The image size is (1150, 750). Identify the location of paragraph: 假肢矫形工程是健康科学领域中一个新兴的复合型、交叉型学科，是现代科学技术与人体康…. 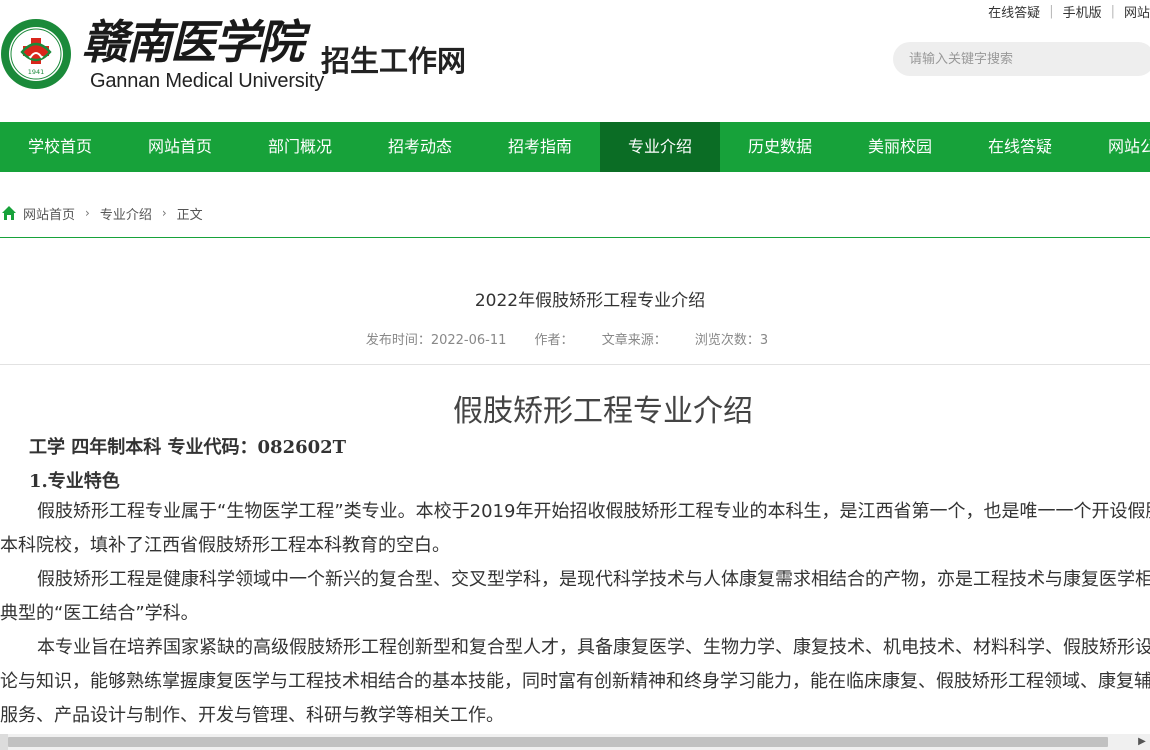
(575, 596).